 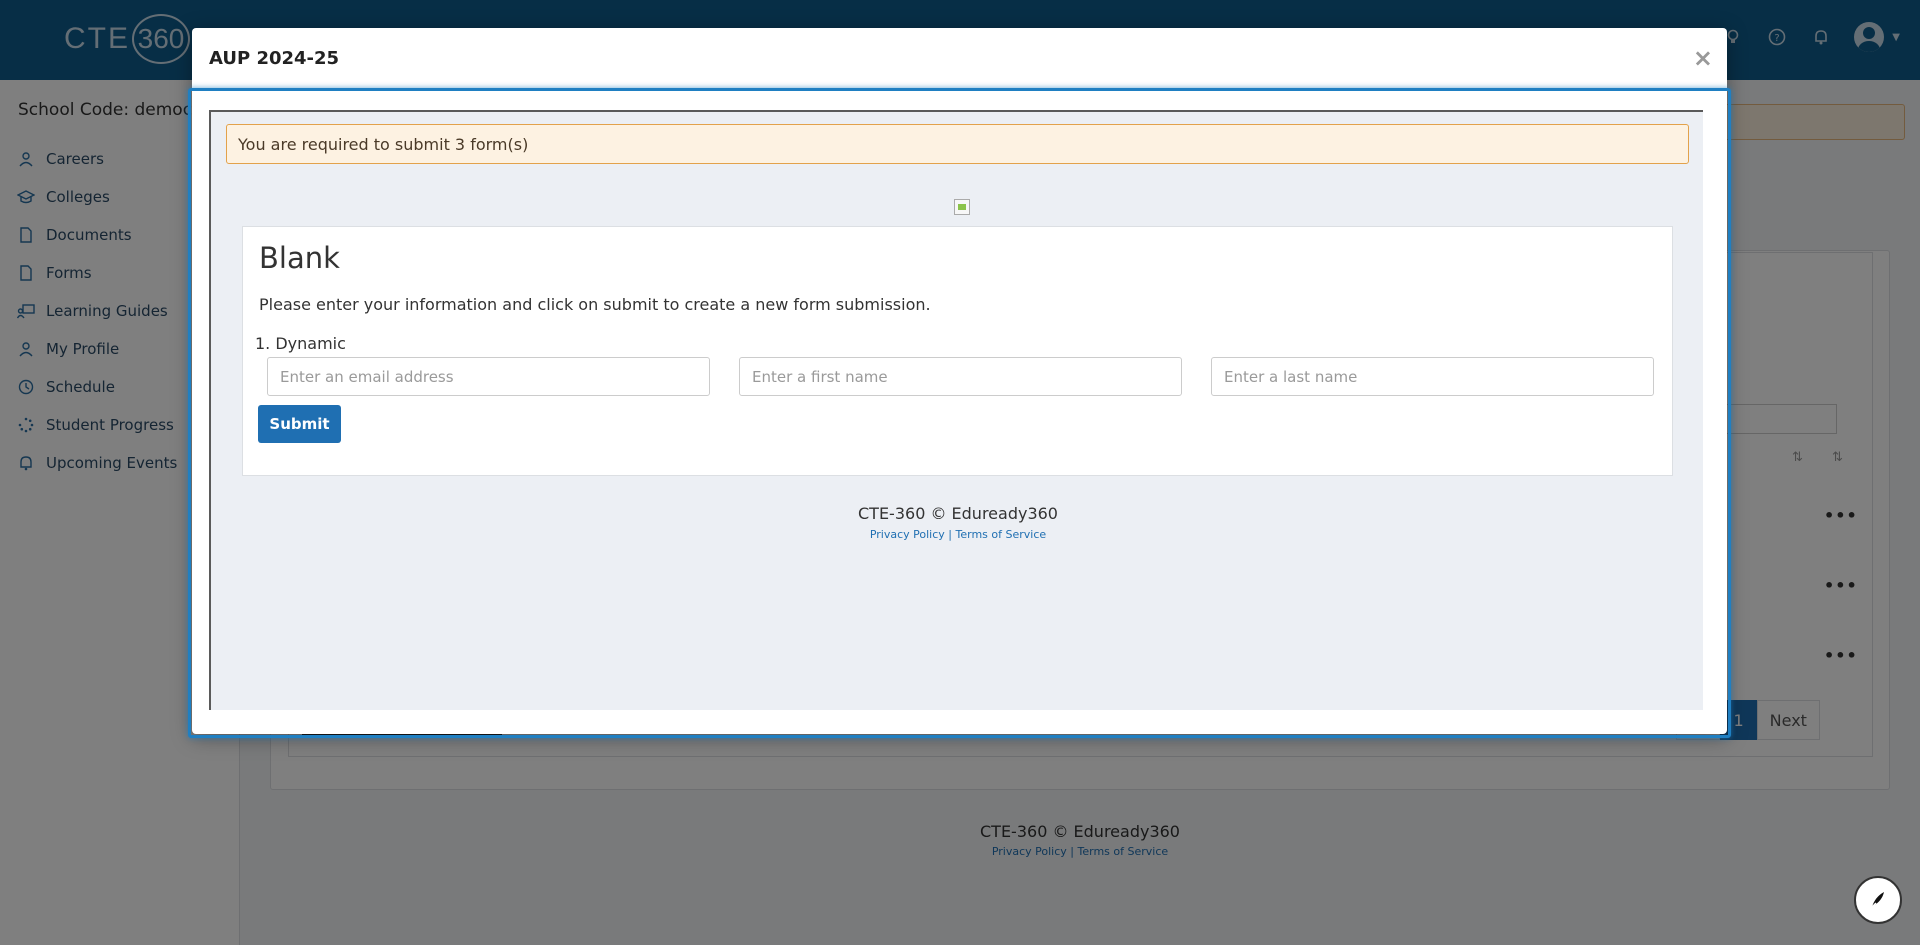 I want to click on footer-copyright: CTE-360 © Eduready360, so click(x=958, y=513).